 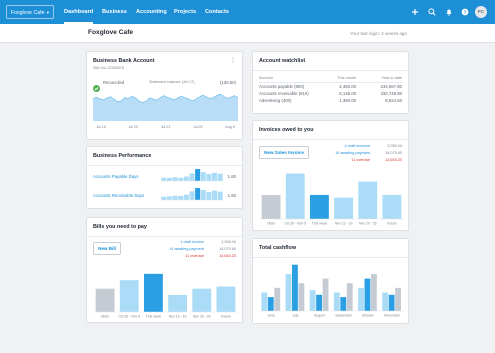 I want to click on x-tick-label: Nov 20 - 26, so click(x=202, y=317).